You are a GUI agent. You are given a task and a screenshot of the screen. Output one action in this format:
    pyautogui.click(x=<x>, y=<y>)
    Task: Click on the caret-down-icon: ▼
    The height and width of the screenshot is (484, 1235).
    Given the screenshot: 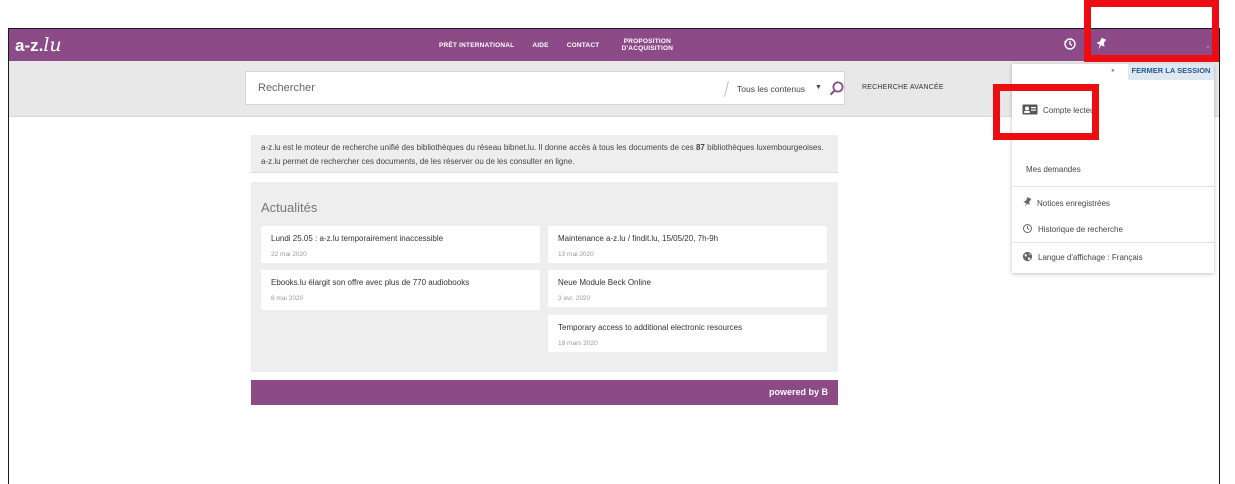 What is the action you would take?
    pyautogui.click(x=818, y=87)
    